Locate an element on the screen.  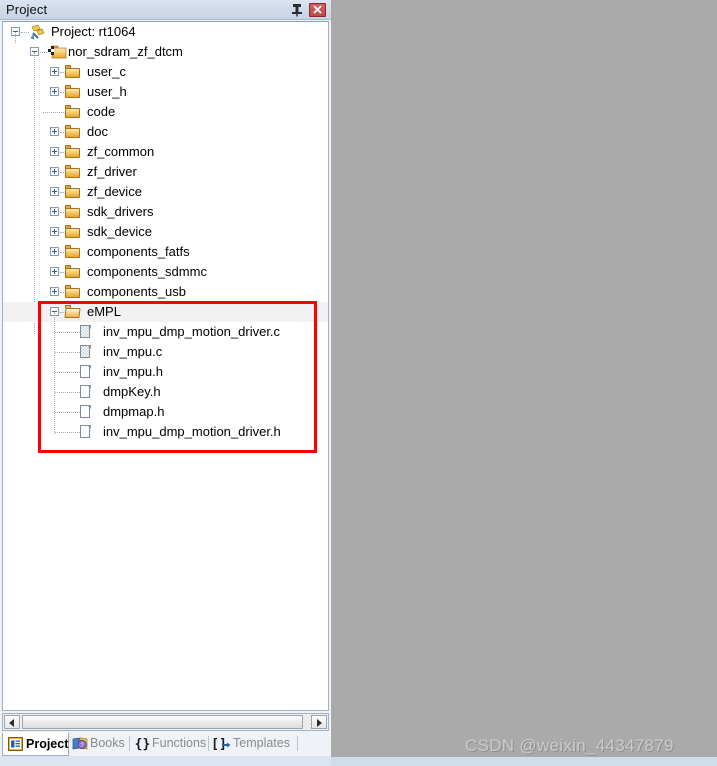
tree-label-file: dmpmap.h is located at coordinates (134, 411).